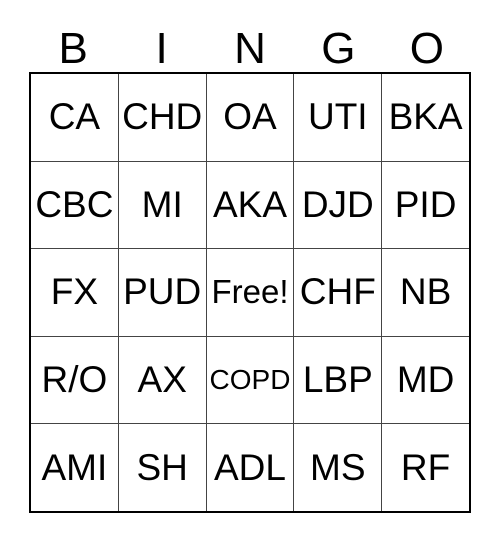 The width and height of the screenshot is (500, 544). I want to click on bingo-cell-label: MD, so click(425, 380).